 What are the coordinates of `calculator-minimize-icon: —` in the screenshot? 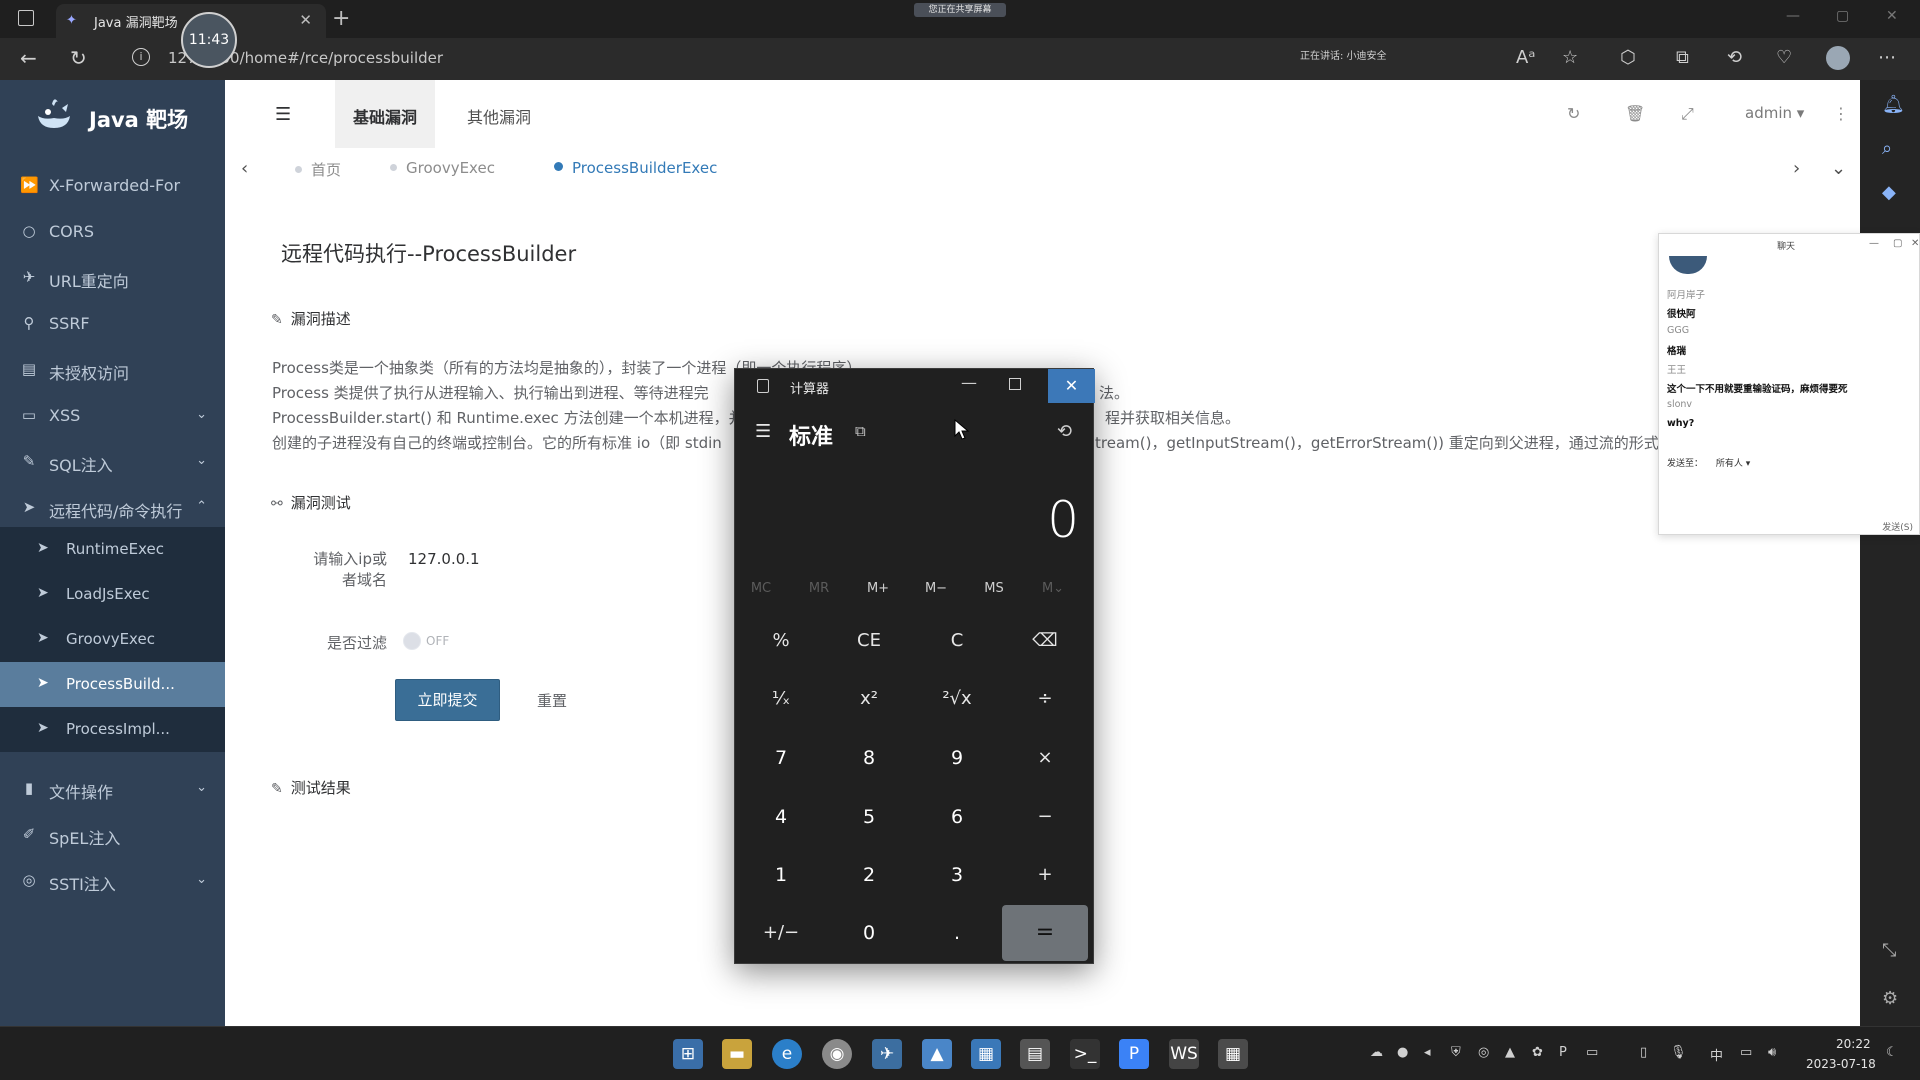 It's located at (969, 382).